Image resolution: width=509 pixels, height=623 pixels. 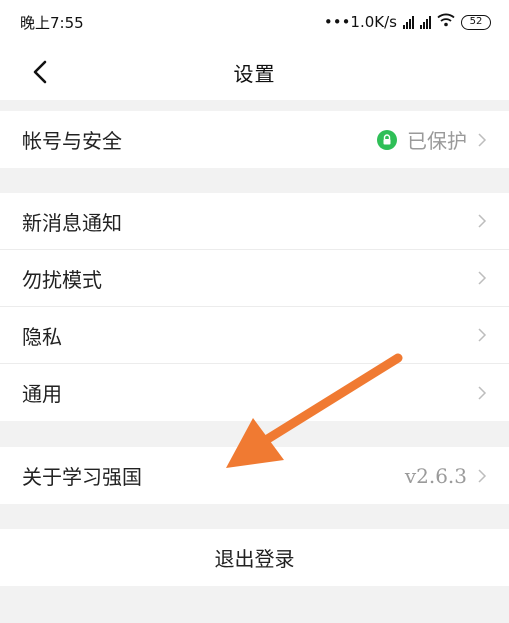 I want to click on account-section: 帐号与安全 已保护, so click(x=254, y=139).